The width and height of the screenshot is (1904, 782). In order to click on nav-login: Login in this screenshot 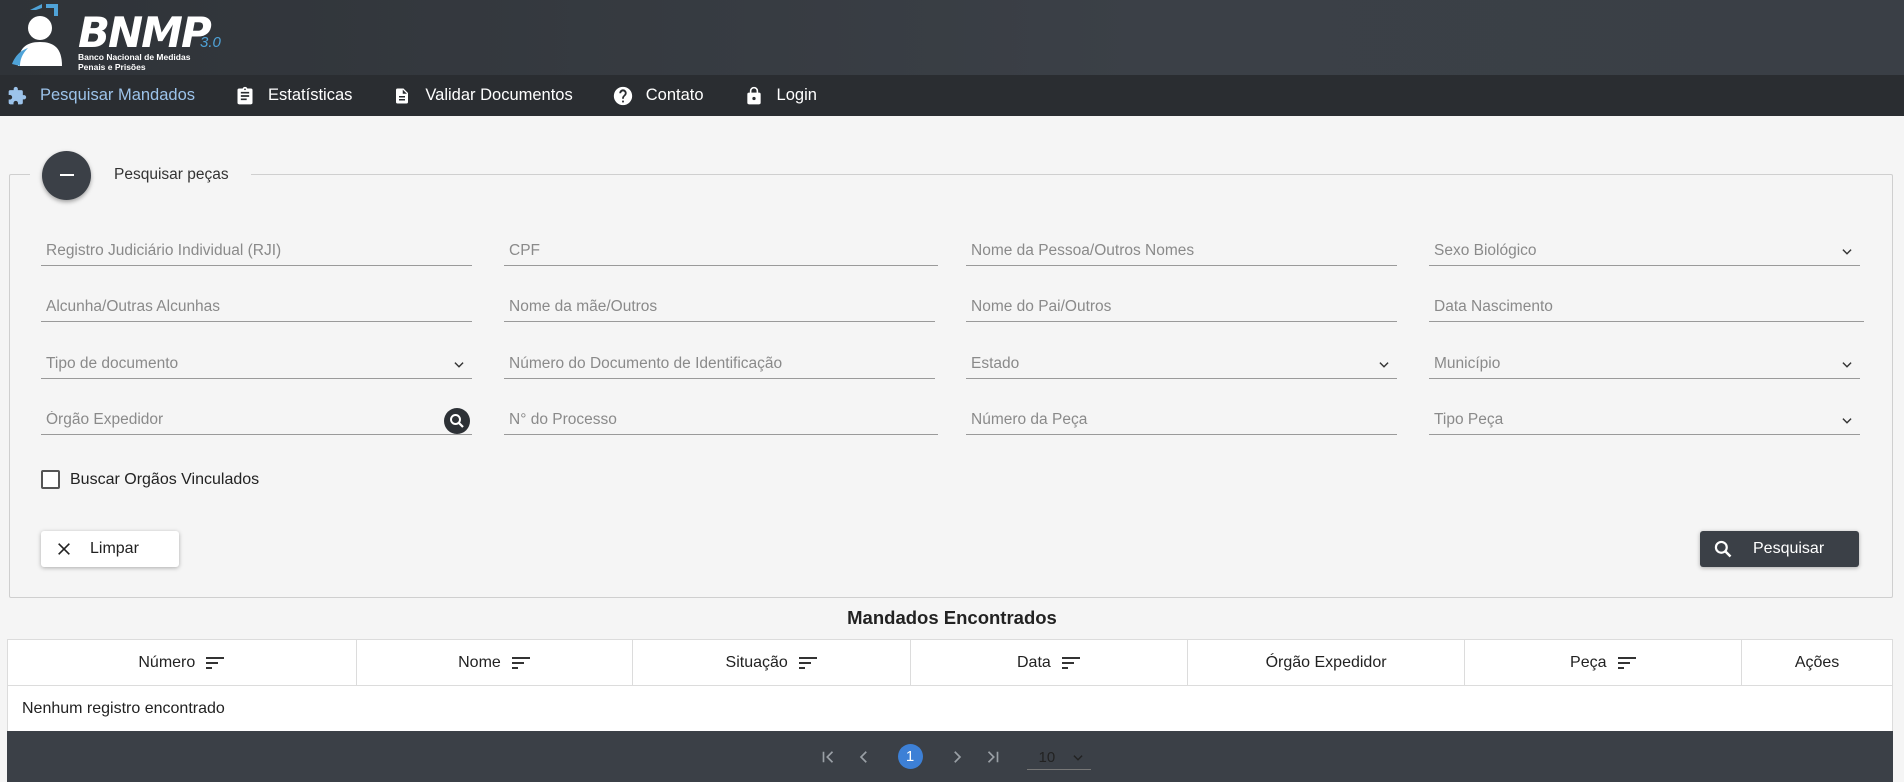, I will do `click(777, 95)`.